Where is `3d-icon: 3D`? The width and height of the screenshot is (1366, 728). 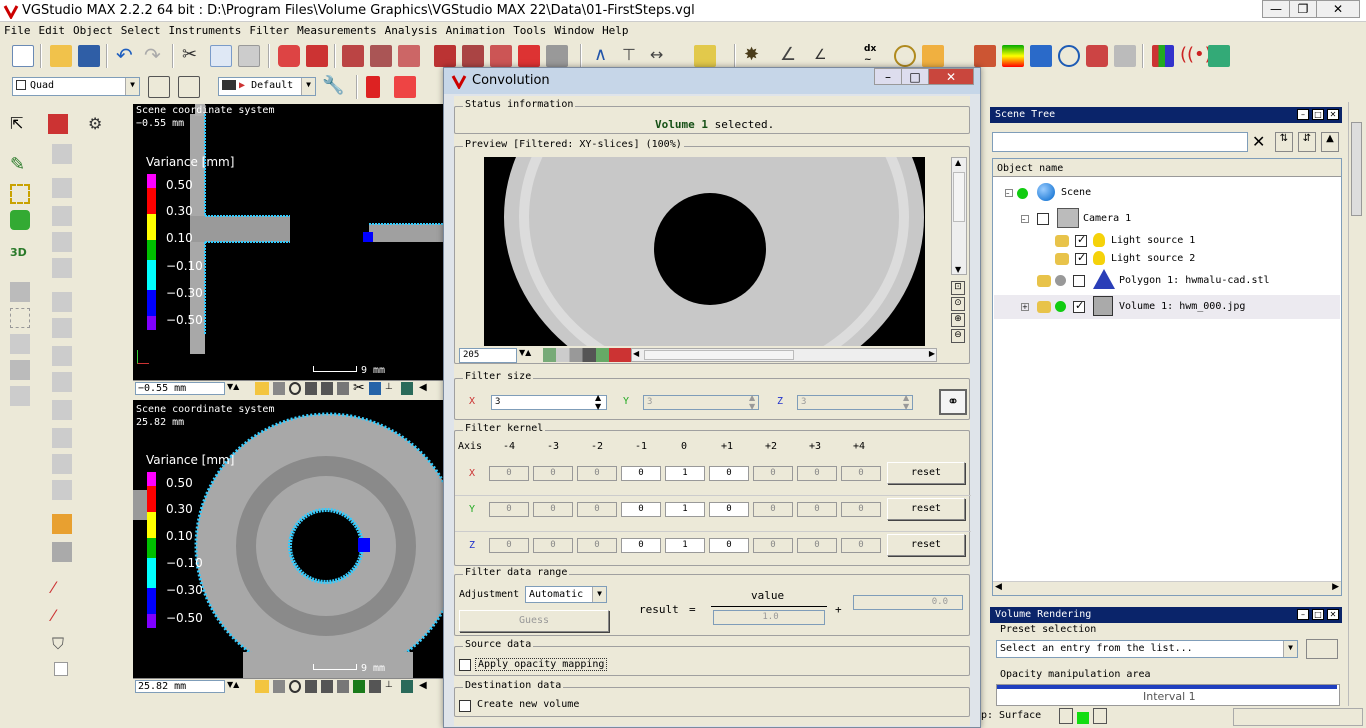 3d-icon: 3D is located at coordinates (20, 256).